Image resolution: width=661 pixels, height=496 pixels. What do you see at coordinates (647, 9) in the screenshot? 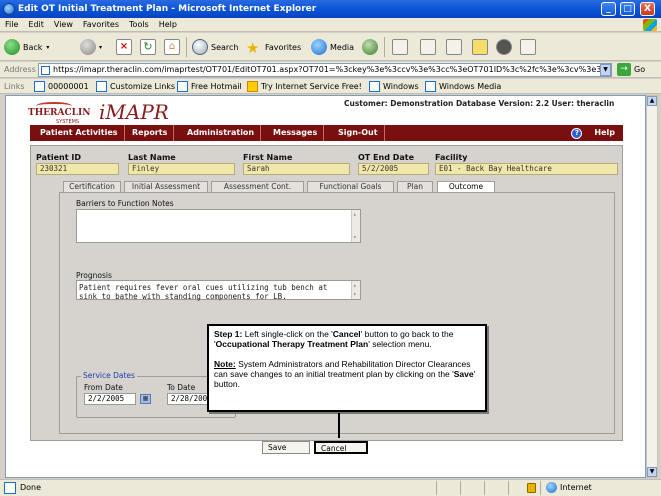
I see `close-button: X` at bounding box center [647, 9].